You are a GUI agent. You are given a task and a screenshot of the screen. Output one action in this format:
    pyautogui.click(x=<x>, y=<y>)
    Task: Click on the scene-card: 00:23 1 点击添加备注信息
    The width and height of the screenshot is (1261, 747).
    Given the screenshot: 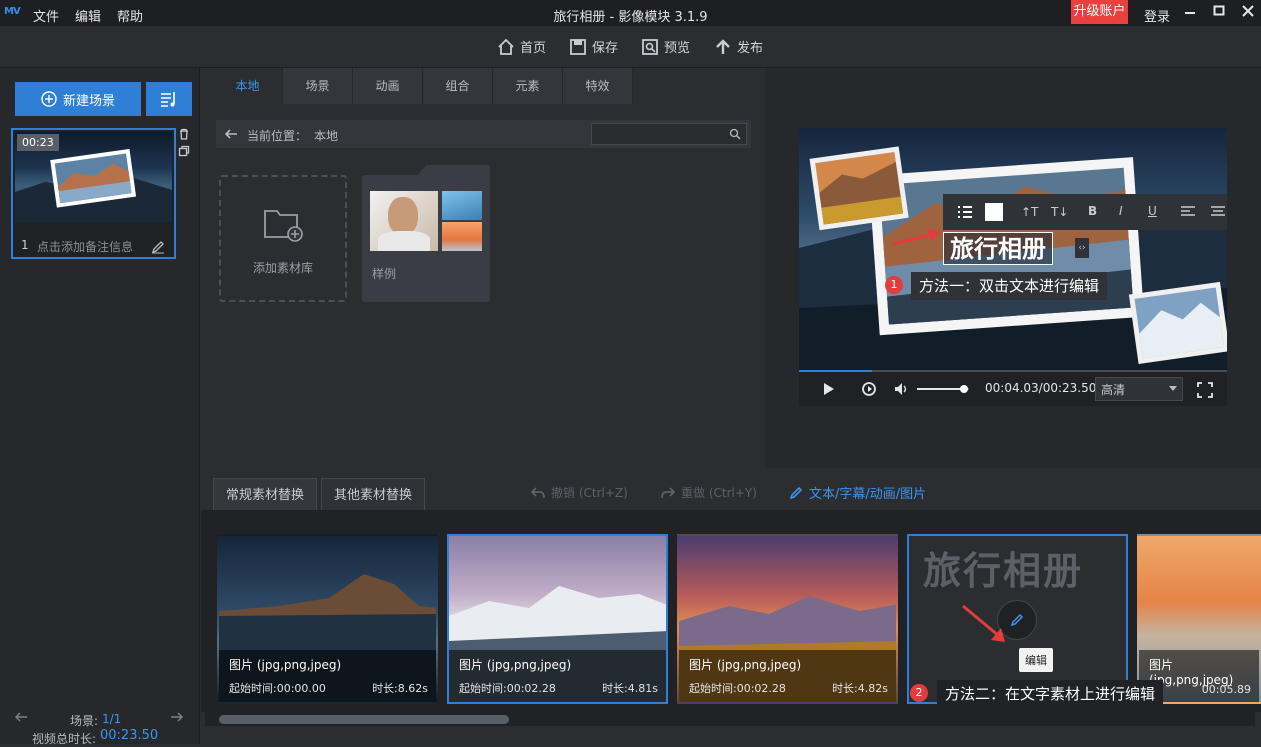 What is the action you would take?
    pyautogui.click(x=93, y=193)
    